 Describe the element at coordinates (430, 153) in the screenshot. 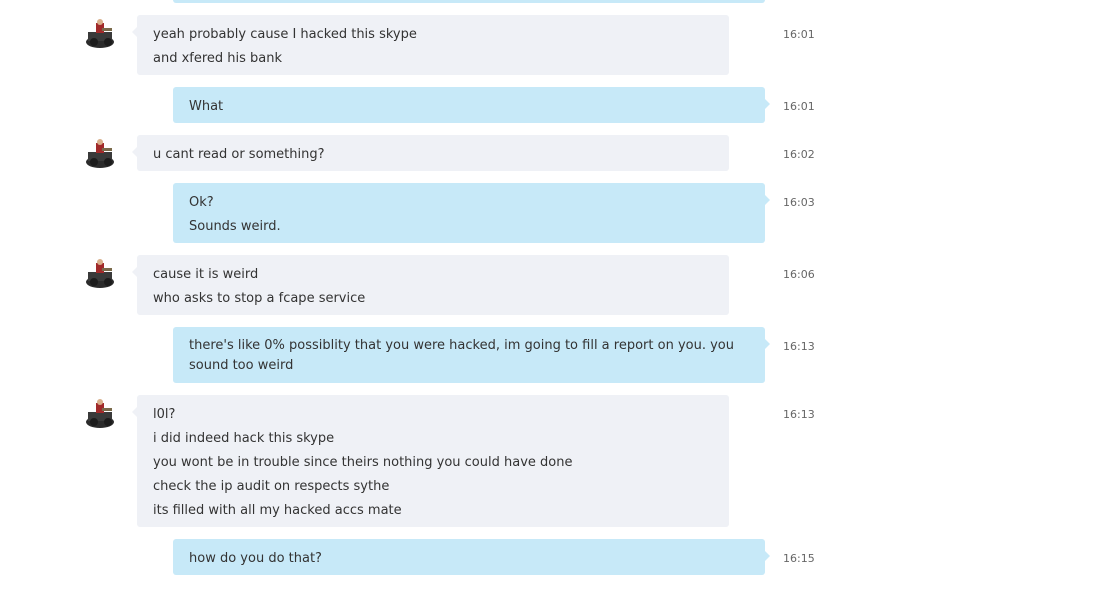

I see `incoming-message-bubble: u cant read or something?` at that location.